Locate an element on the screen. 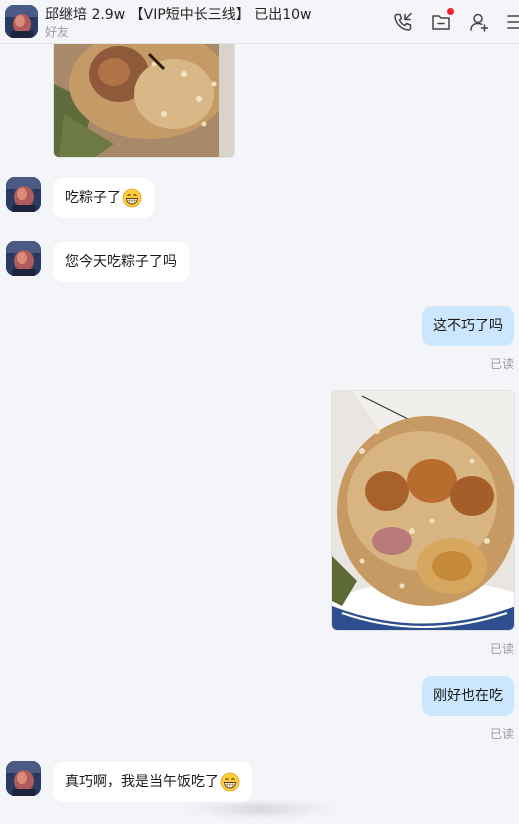 Image resolution: width=519 pixels, height=824 pixels. message-bubble-incoming: 吃粽子了 is located at coordinates (103, 198).